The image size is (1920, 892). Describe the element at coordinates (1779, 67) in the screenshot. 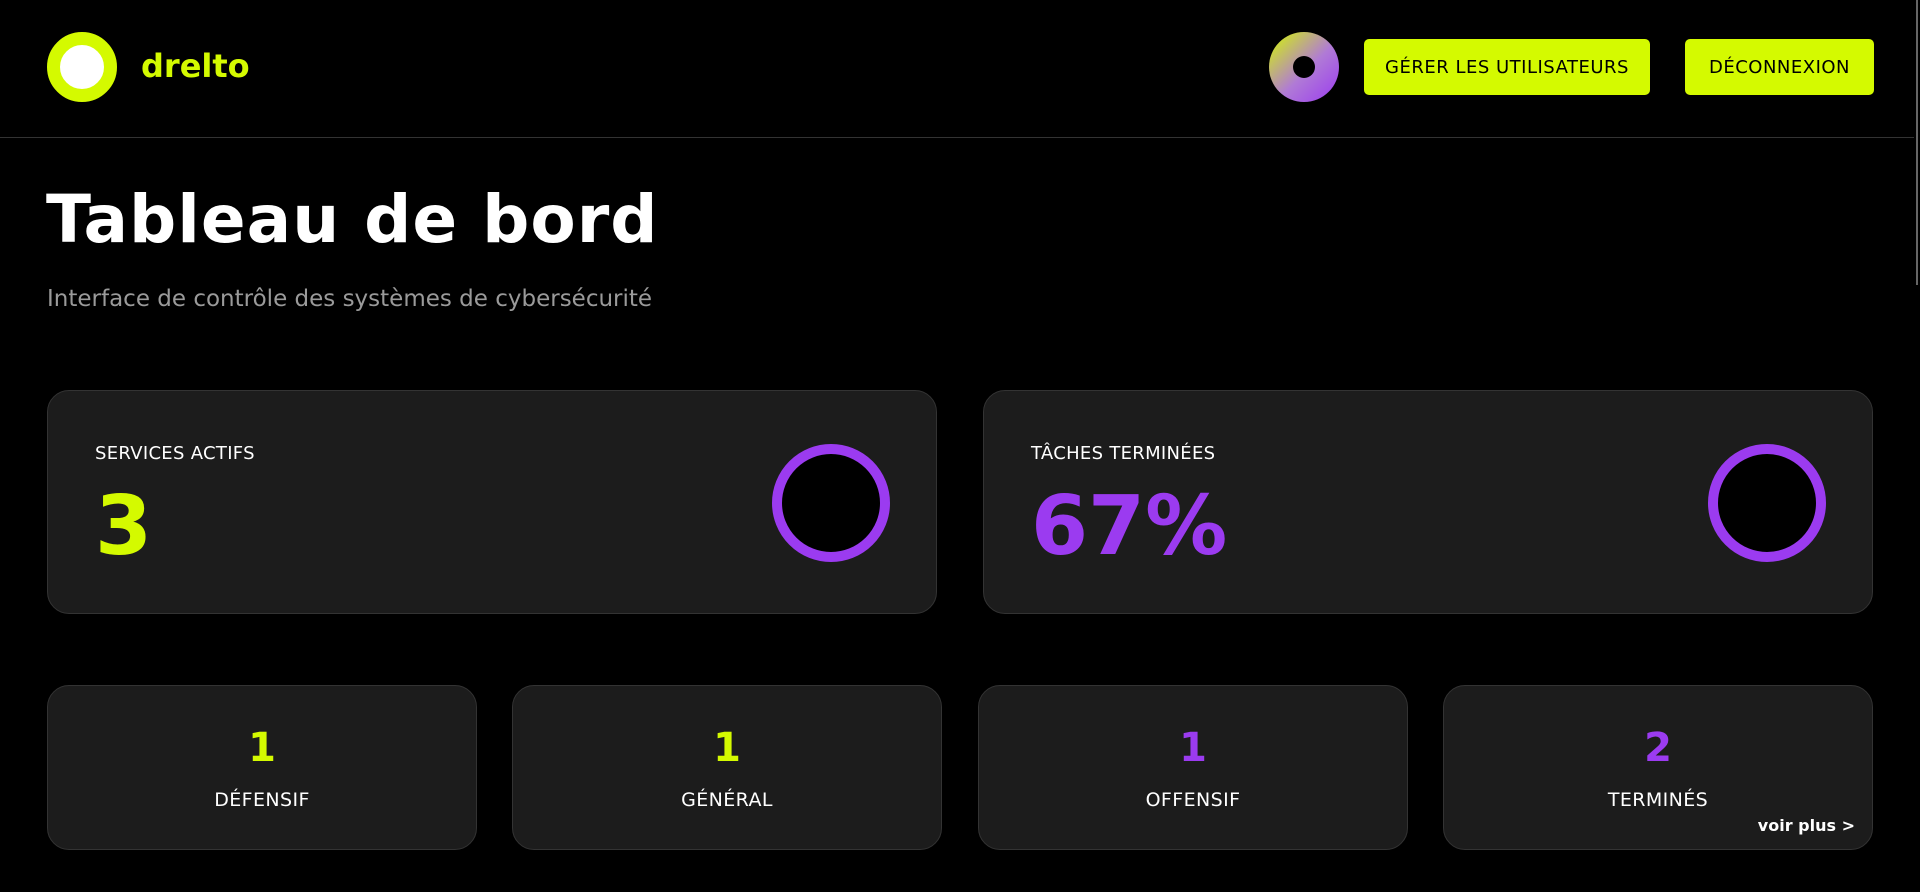

I see `logout-button: DÉCONNEXION` at that location.